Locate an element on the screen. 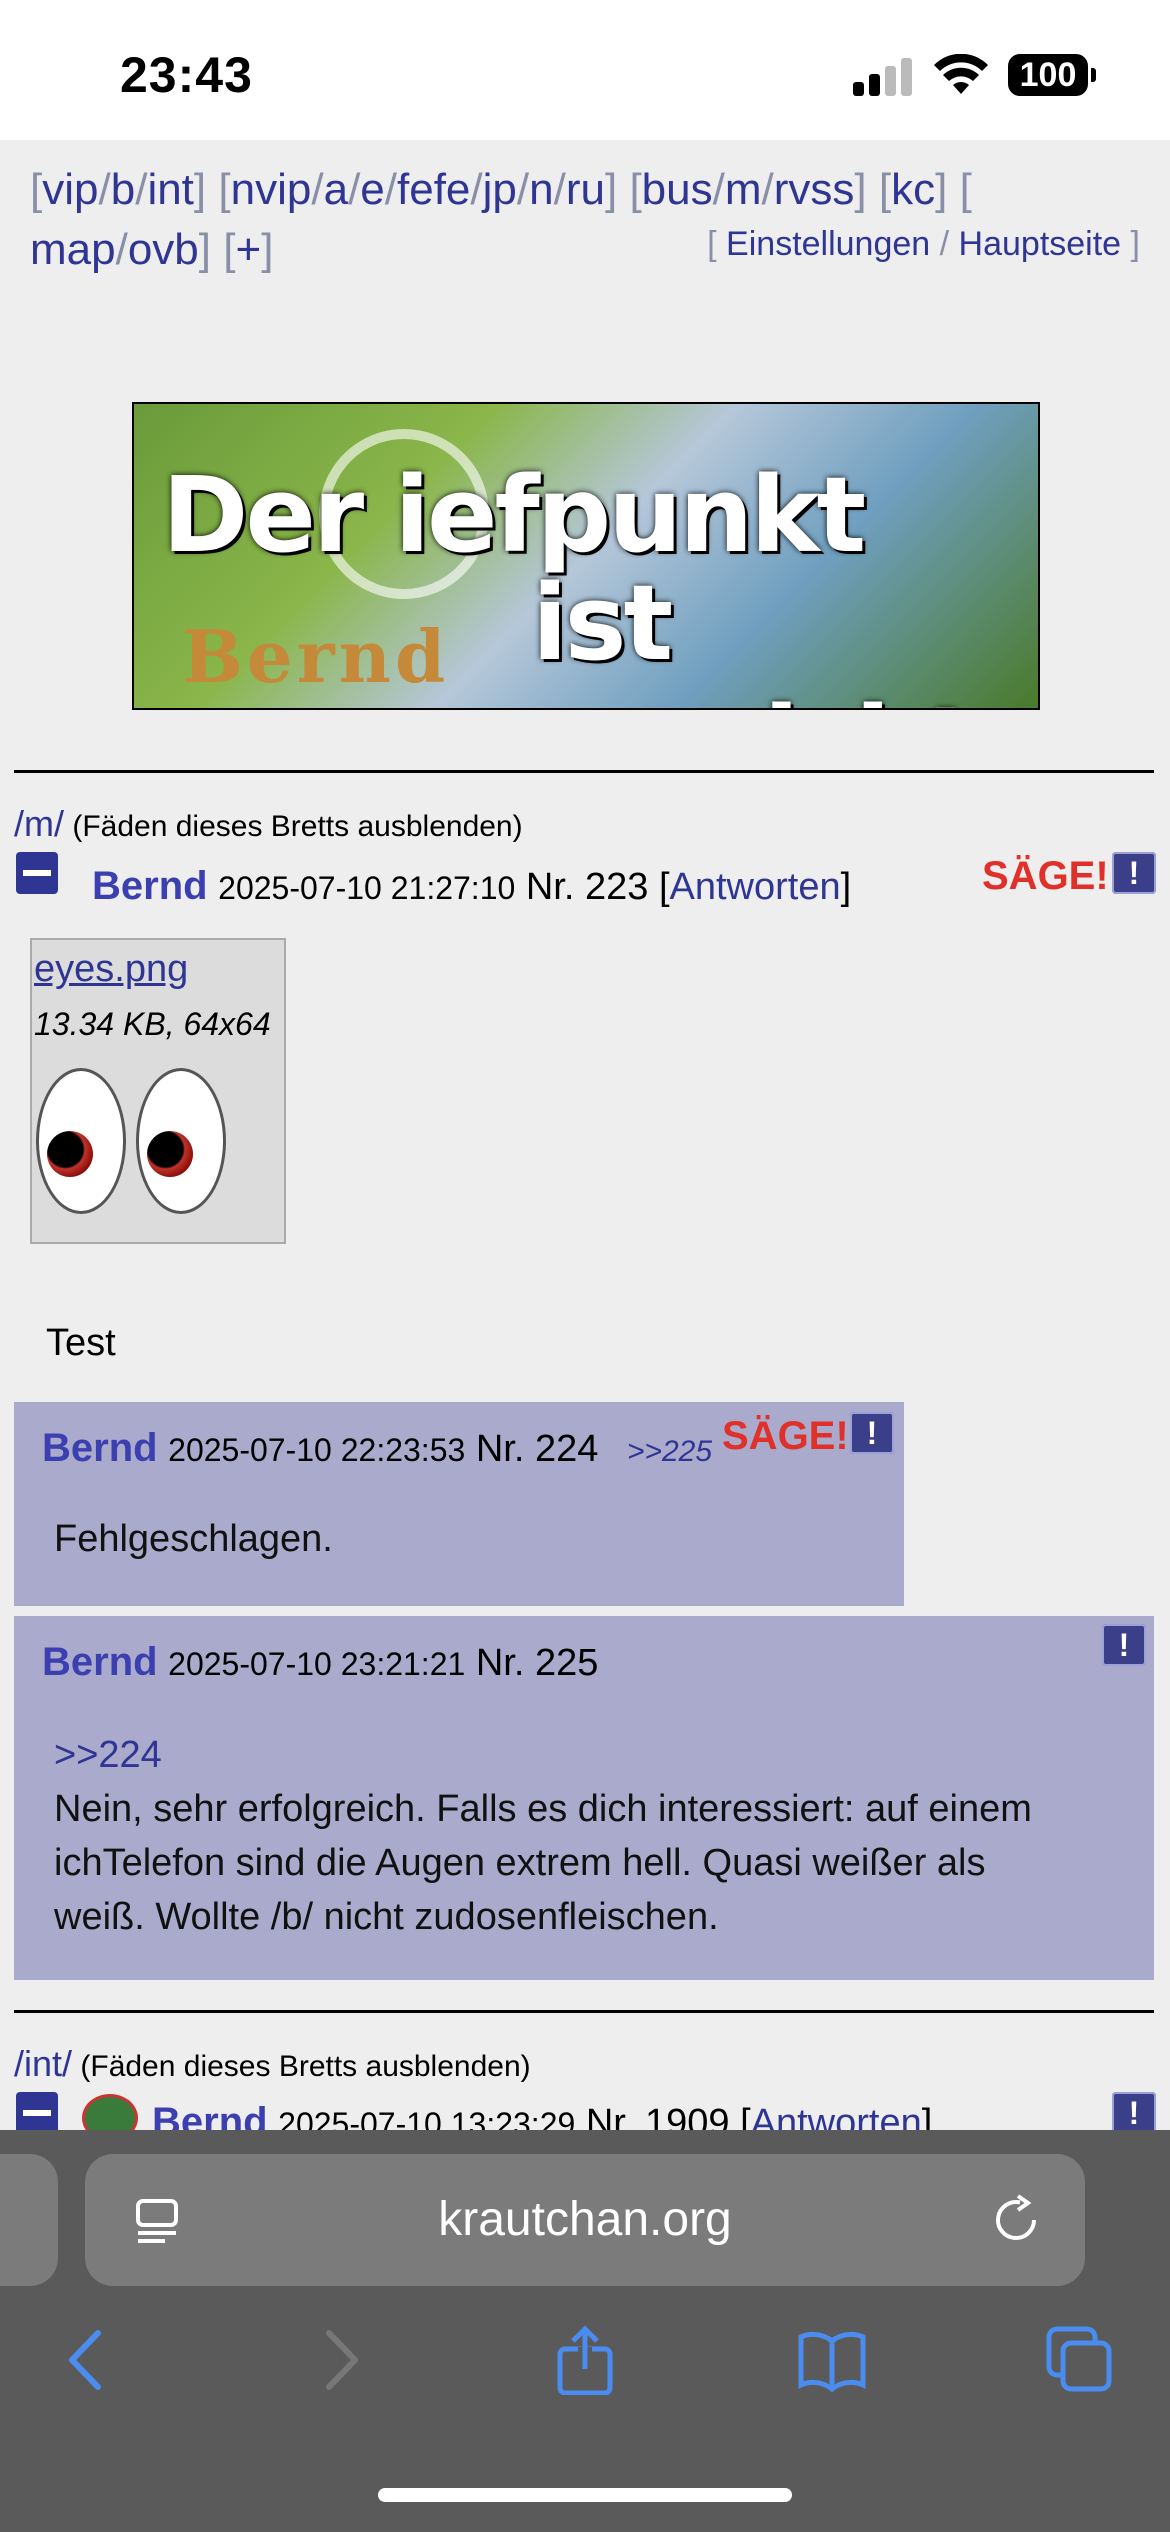 The height and width of the screenshot is (2532, 1170). home-link: Hauptseite is located at coordinates (1040, 244).